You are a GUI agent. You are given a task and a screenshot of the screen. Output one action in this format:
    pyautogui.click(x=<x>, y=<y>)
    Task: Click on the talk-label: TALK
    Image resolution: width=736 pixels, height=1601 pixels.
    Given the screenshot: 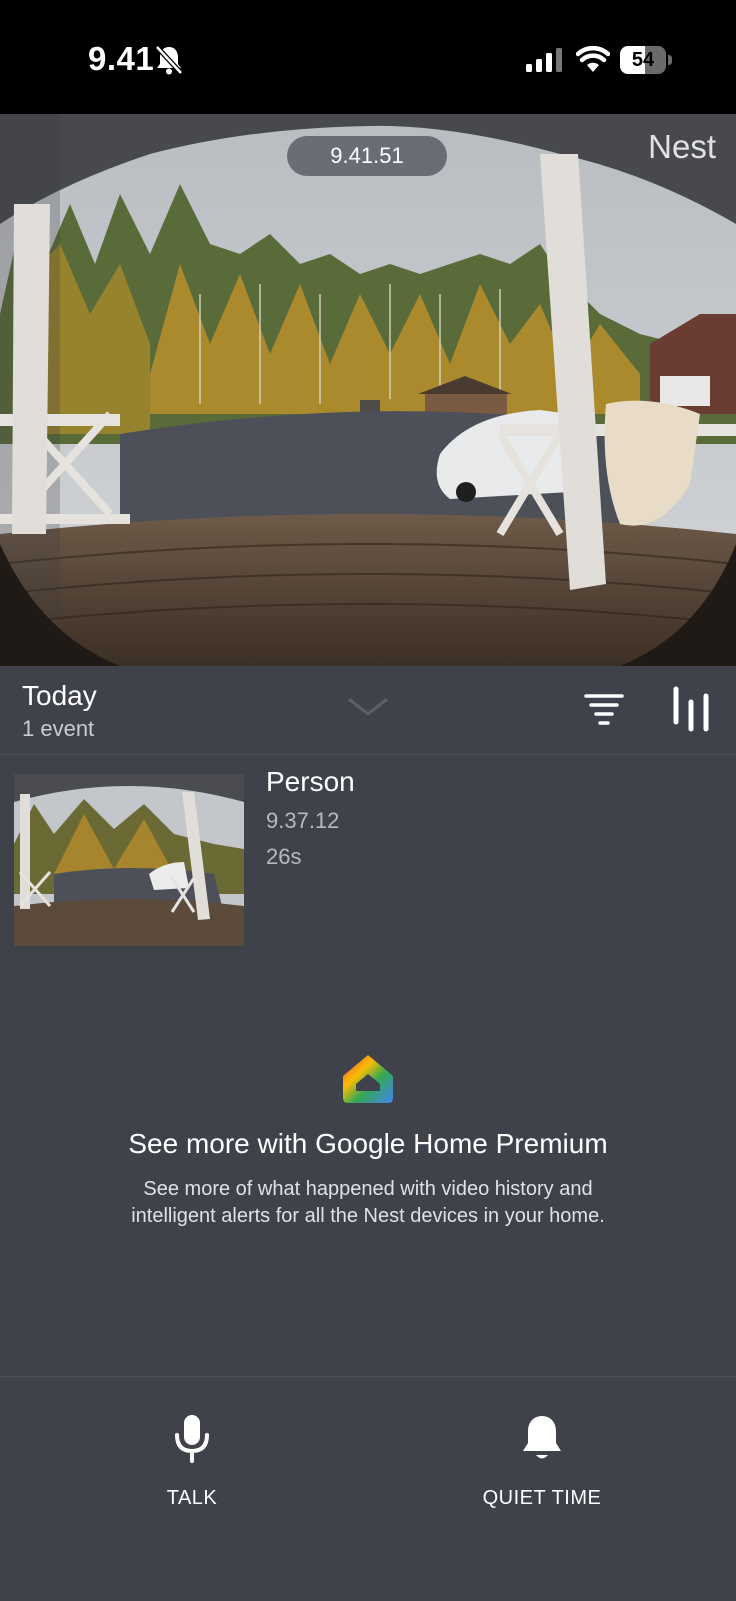 What is the action you would take?
    pyautogui.click(x=192, y=1498)
    